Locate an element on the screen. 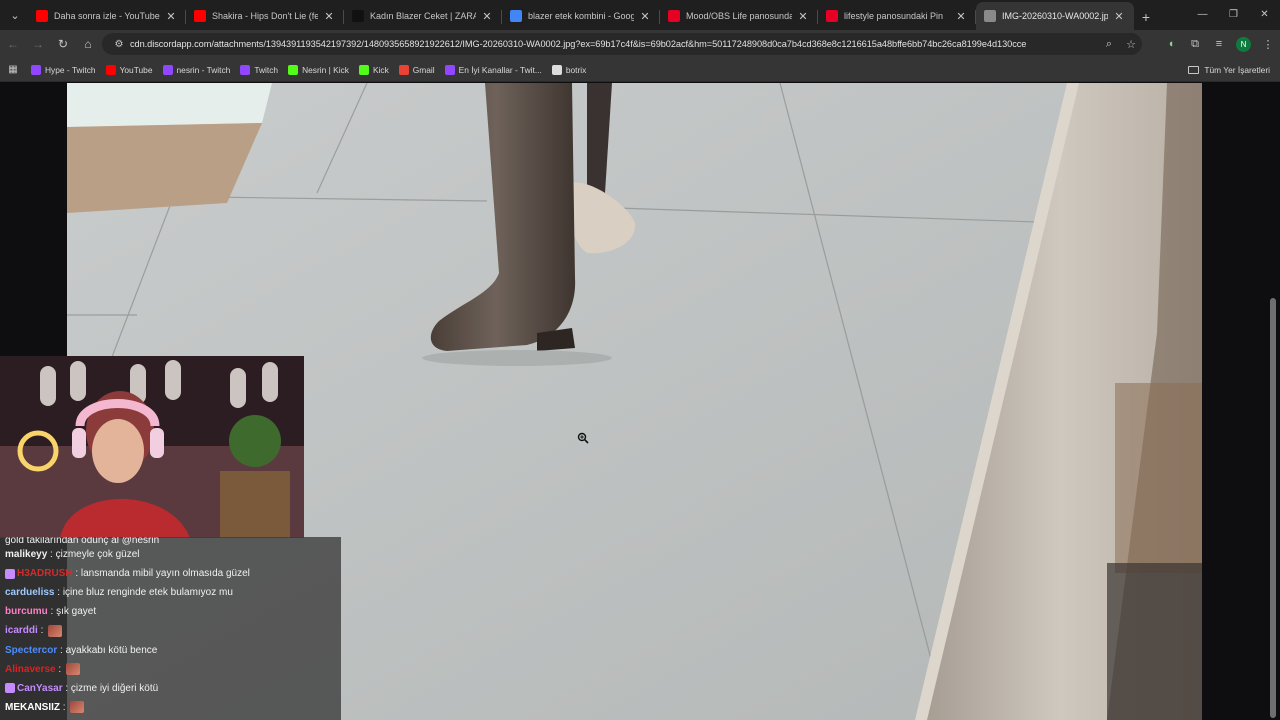 The image size is (1280, 720). forward-icon: → is located at coordinates (38, 44).